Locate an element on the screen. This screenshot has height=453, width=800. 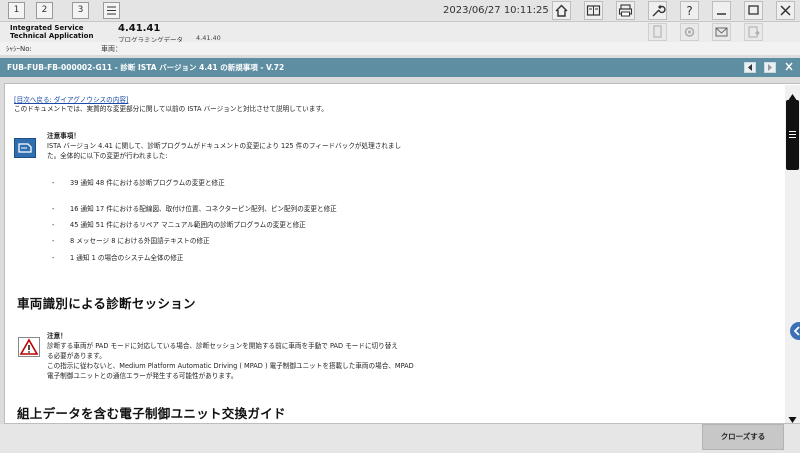
vertical-scrollbar is located at coordinates (792, 254).